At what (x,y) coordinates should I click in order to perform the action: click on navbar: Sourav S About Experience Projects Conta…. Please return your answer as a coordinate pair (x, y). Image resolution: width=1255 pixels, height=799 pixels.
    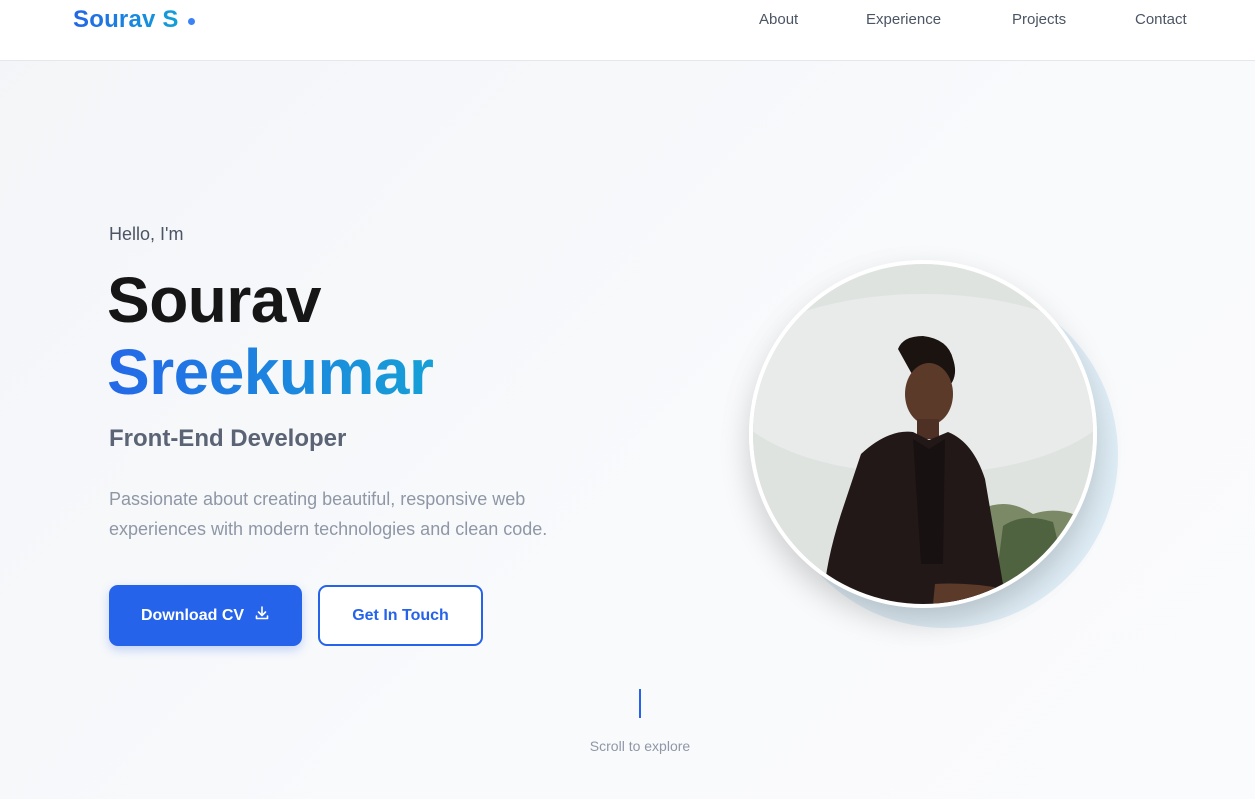
    Looking at the image, I should click on (627, 30).